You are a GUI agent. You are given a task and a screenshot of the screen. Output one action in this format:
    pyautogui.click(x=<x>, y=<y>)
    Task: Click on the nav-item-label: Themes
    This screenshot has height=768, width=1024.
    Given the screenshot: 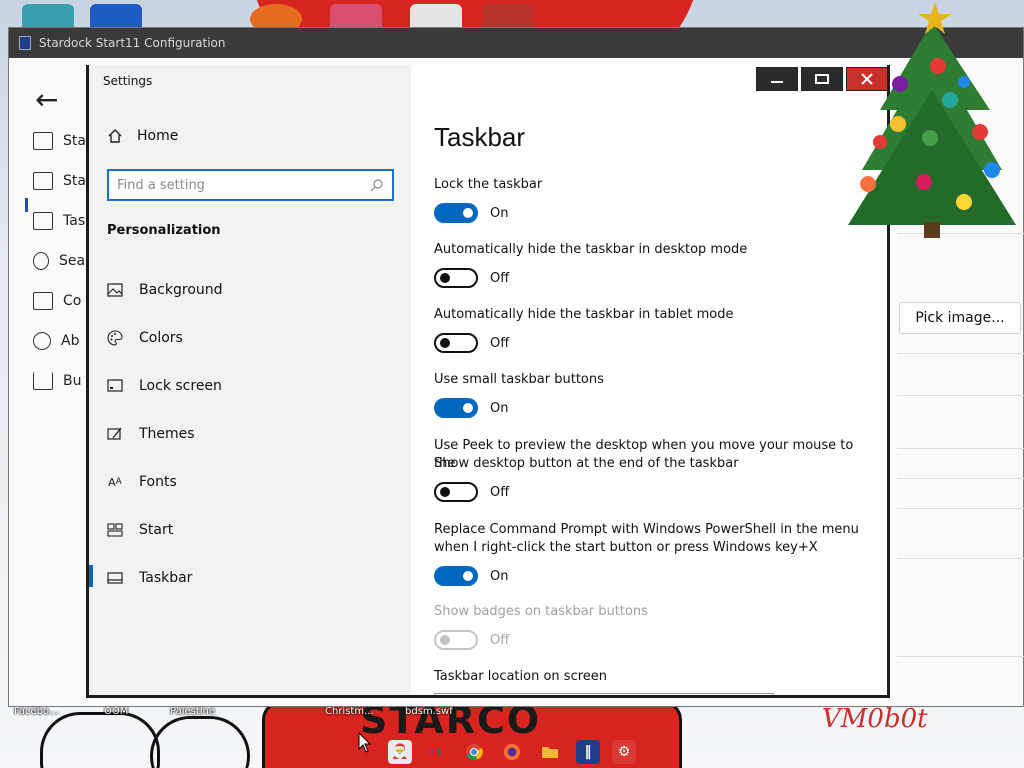 What is the action you would take?
    pyautogui.click(x=167, y=434)
    